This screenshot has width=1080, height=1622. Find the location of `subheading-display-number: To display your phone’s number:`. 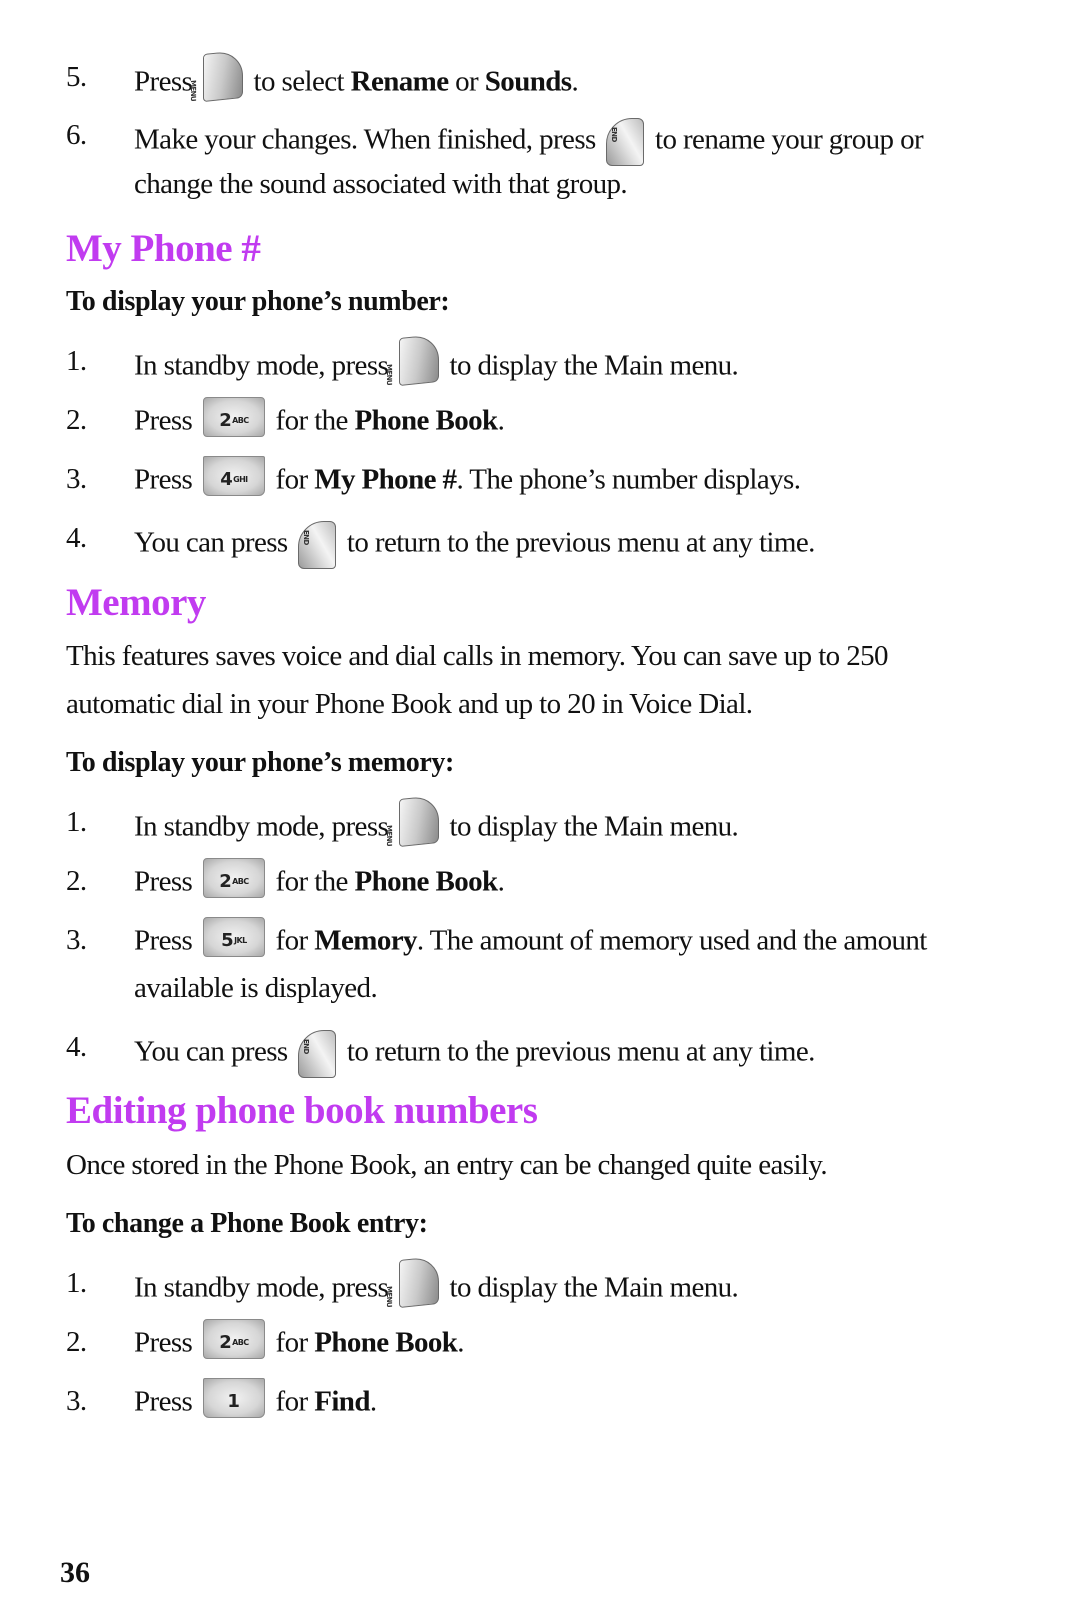

subheading-display-number: To display your phone’s number: is located at coordinates (258, 301).